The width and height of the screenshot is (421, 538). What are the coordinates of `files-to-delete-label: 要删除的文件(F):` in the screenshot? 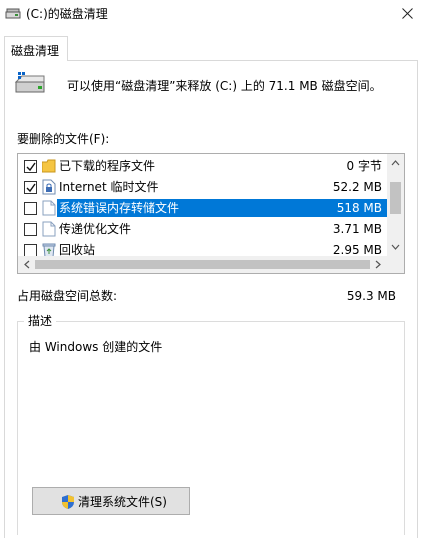 It's located at (63, 139).